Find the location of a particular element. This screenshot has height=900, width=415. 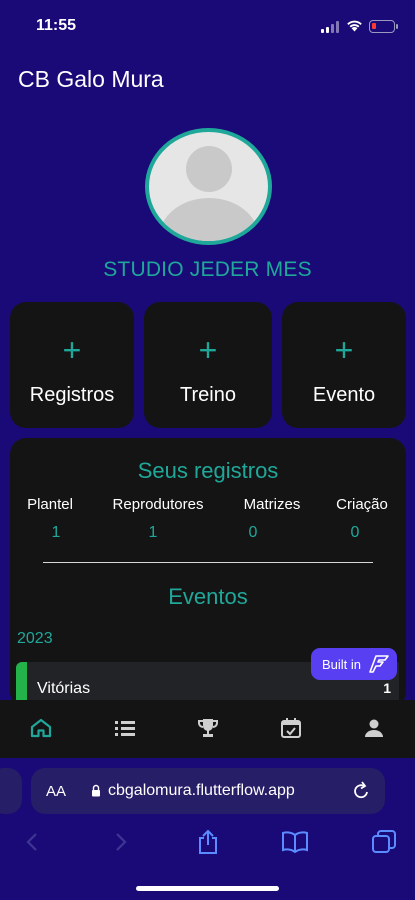

list-icon is located at coordinates (125, 728).